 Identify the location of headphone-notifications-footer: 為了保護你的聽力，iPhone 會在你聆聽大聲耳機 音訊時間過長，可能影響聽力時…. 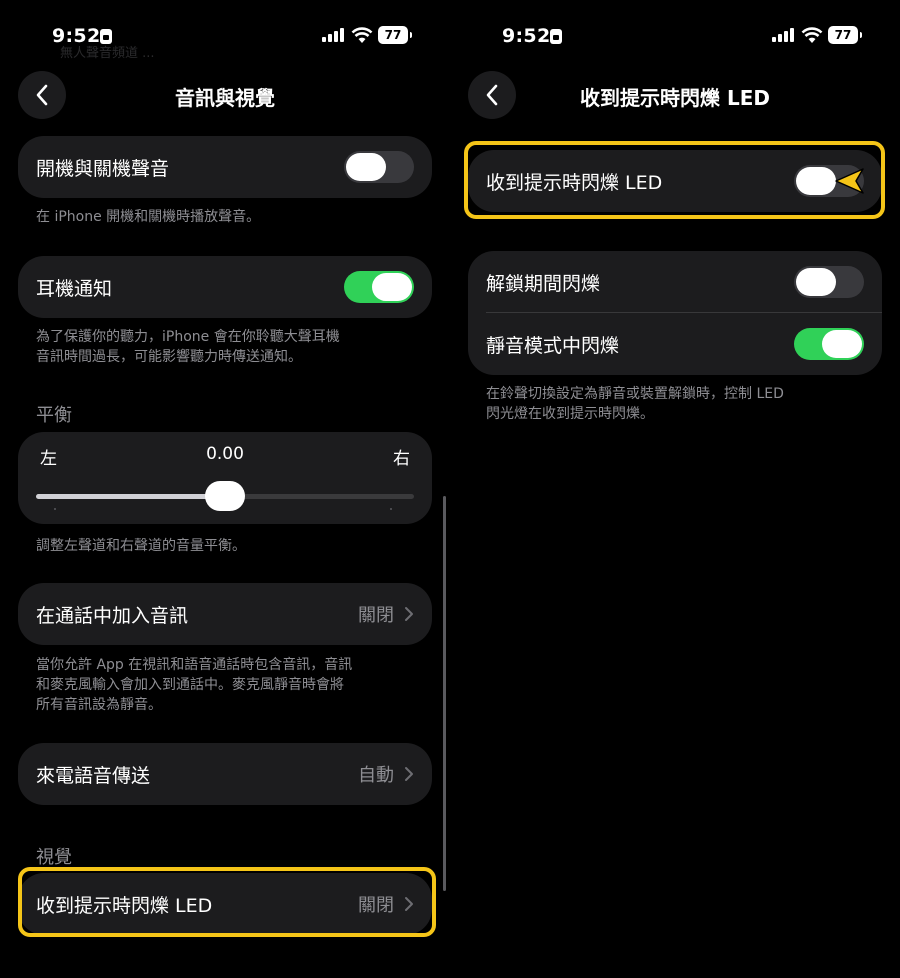
(226, 347).